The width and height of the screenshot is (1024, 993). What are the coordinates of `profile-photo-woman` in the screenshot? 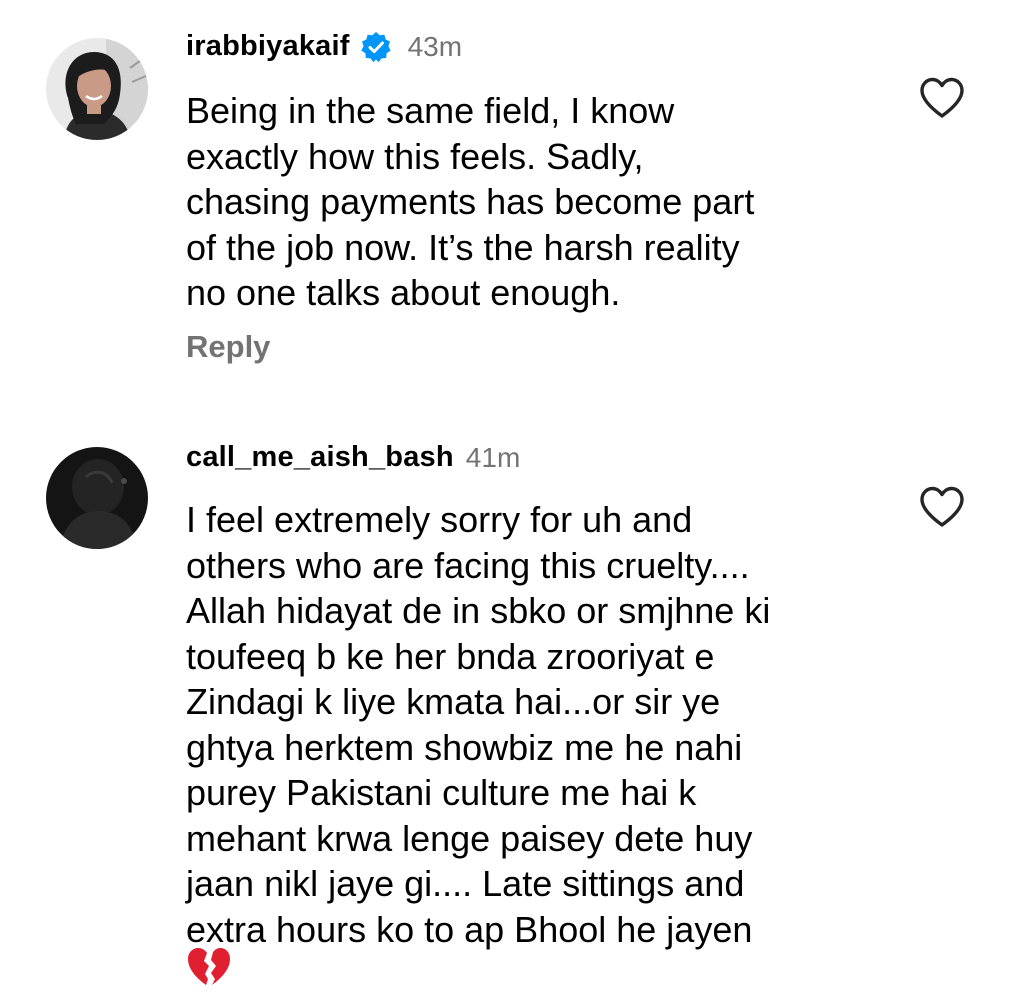 It's located at (97, 89).